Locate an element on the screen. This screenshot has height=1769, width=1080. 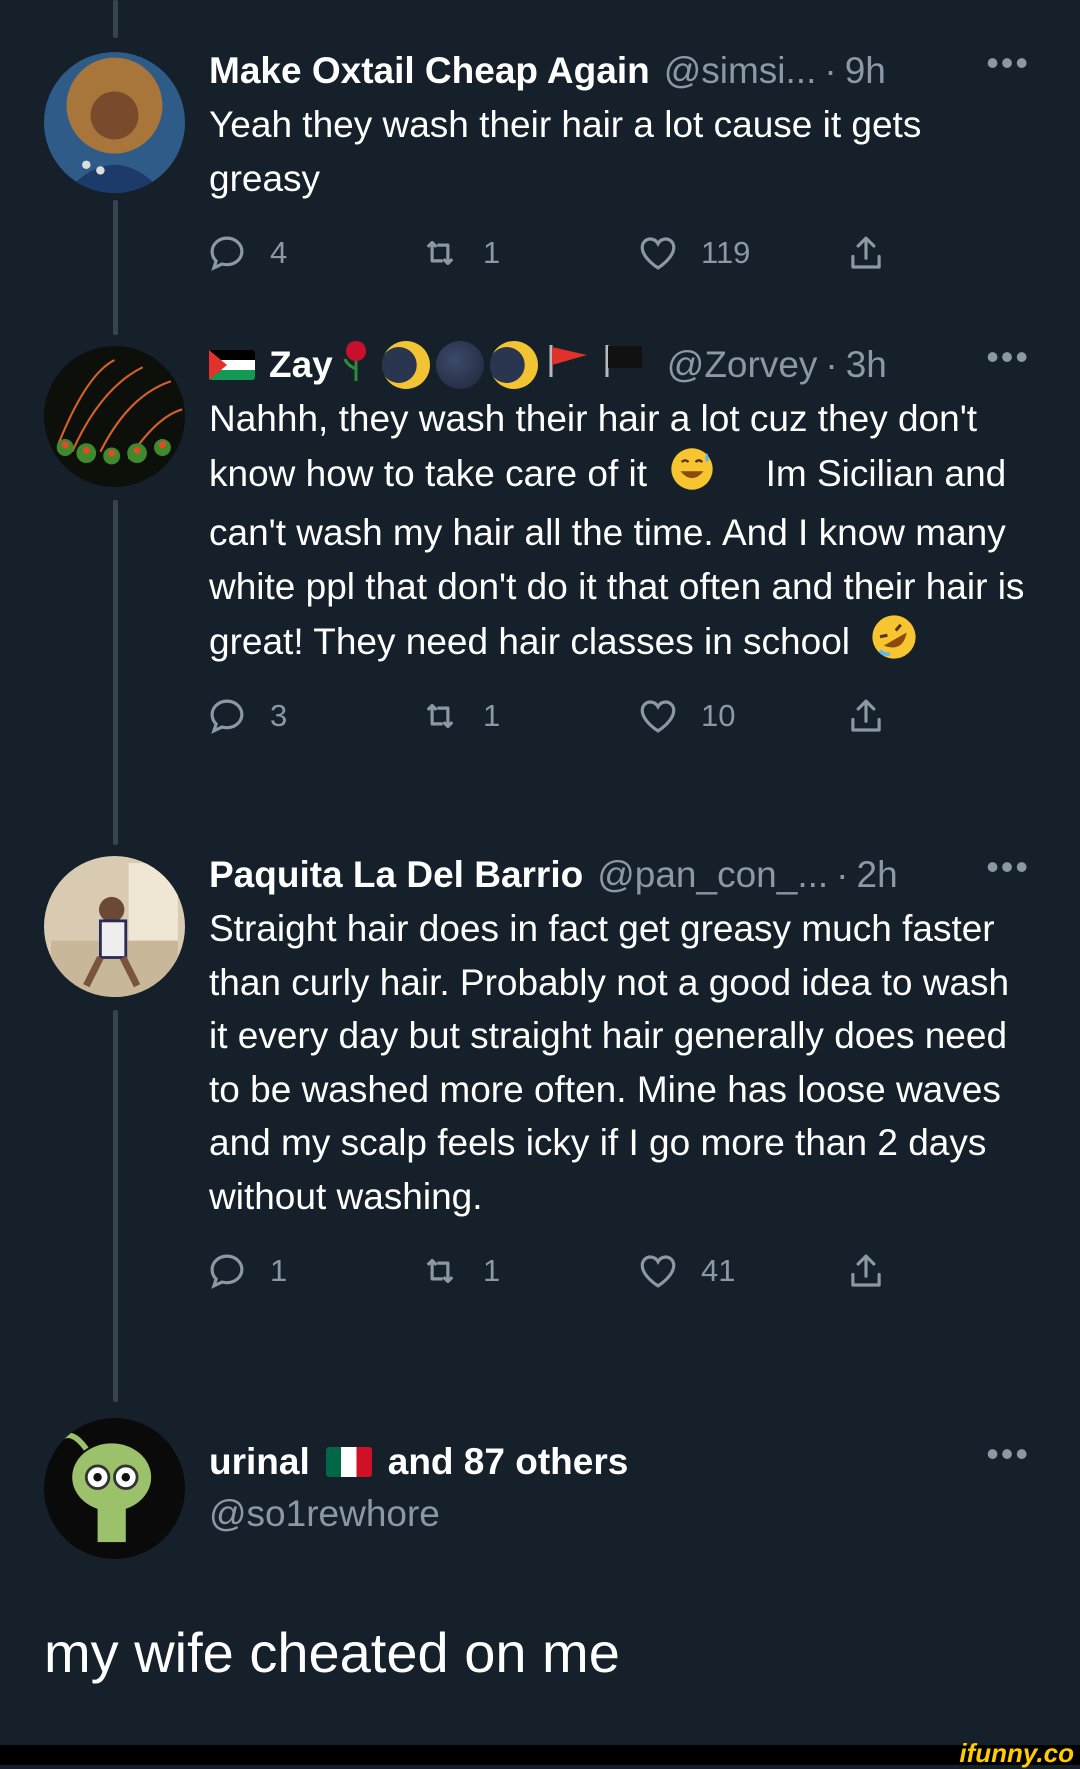
like-button: 119 is located at coordinates (693, 253).